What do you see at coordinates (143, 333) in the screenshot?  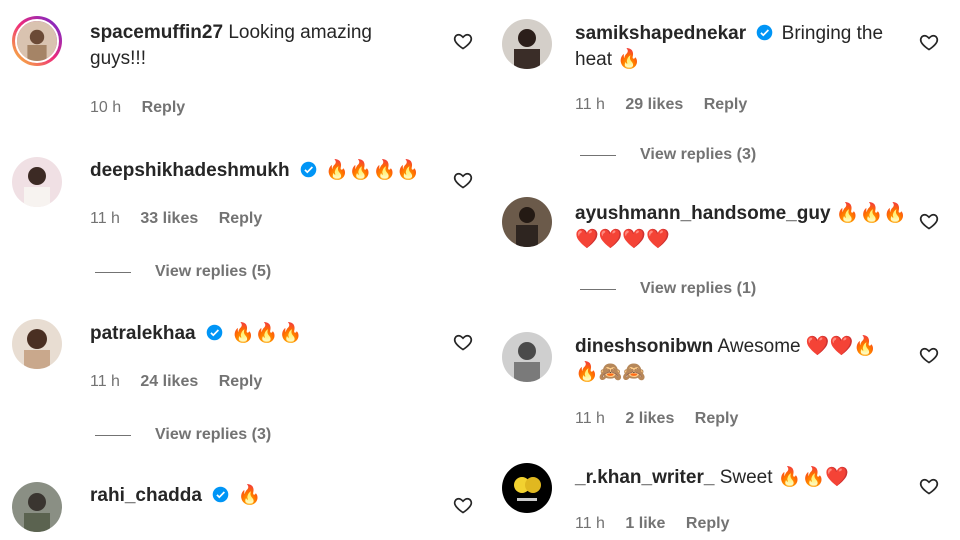 I see `comment-username: patralekhaa` at bounding box center [143, 333].